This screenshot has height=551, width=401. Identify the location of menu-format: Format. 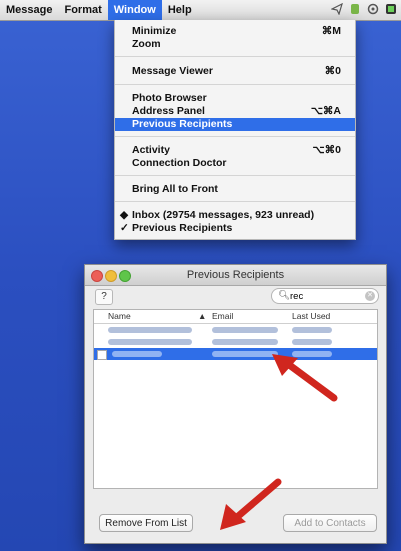
(82, 10).